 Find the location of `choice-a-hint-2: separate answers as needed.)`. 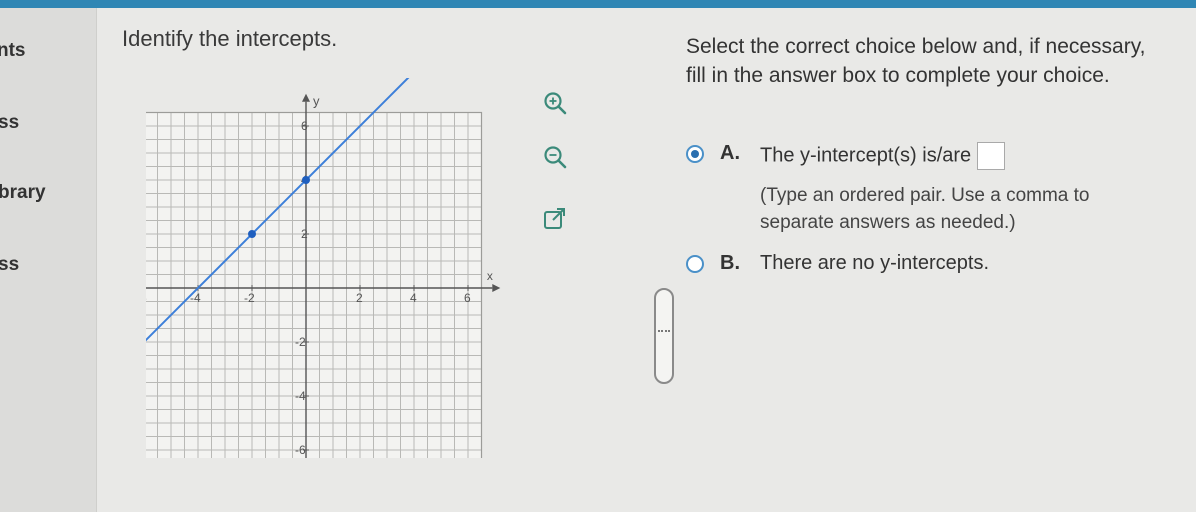

choice-a-hint-2: separate answers as needed.) is located at coordinates (888, 222).